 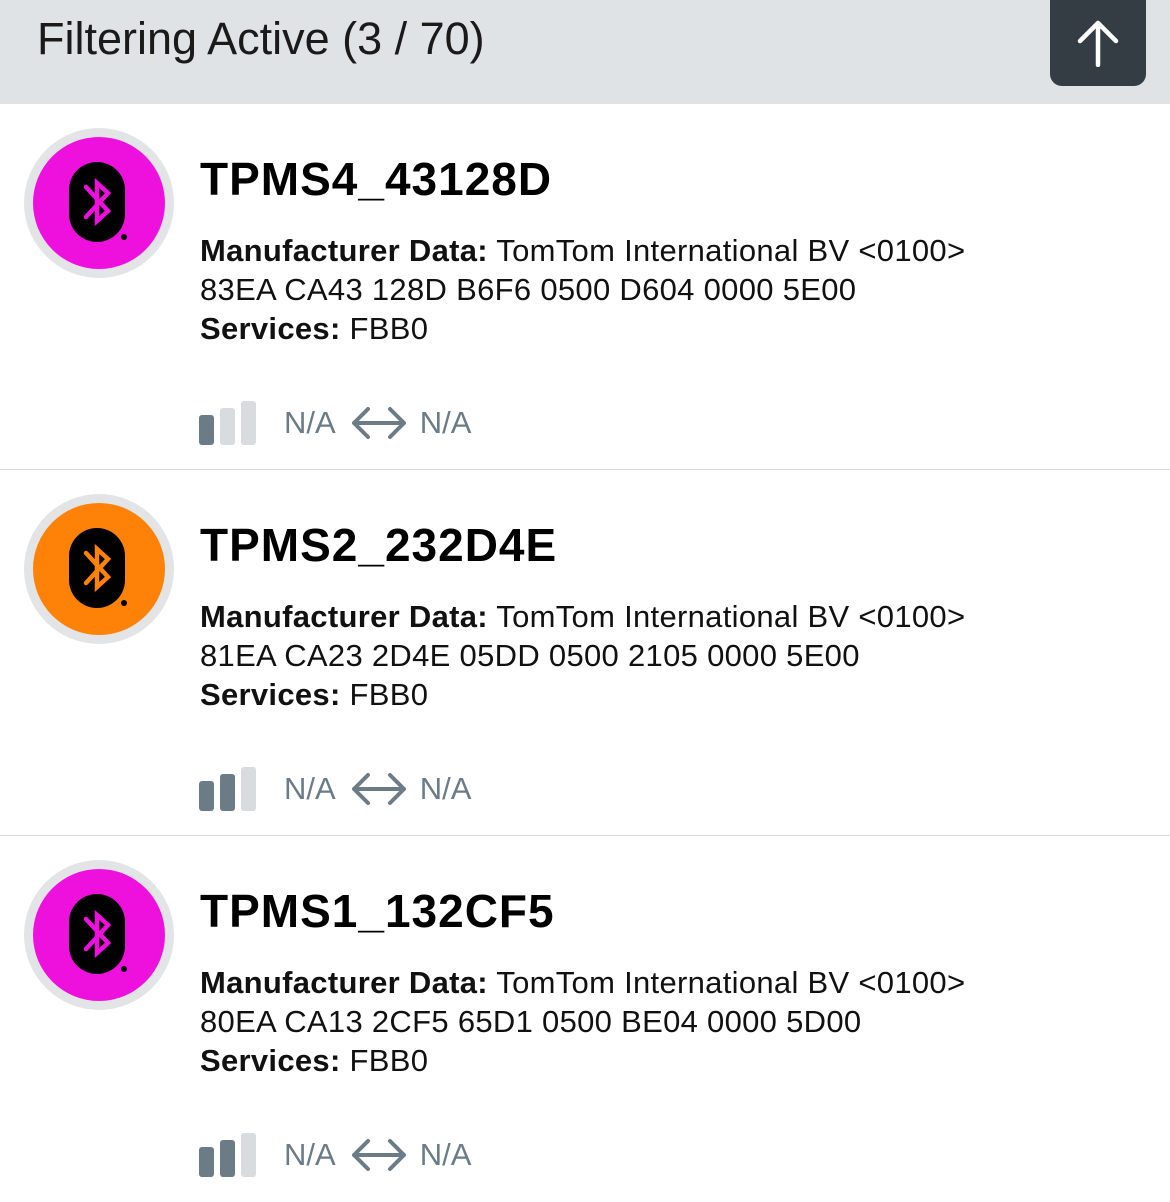 What do you see at coordinates (530, 655) in the screenshot?
I see `manufacturer-data-hex: 81EA CA23 2D4E 05DD 0500 2105 0000 5E00` at bounding box center [530, 655].